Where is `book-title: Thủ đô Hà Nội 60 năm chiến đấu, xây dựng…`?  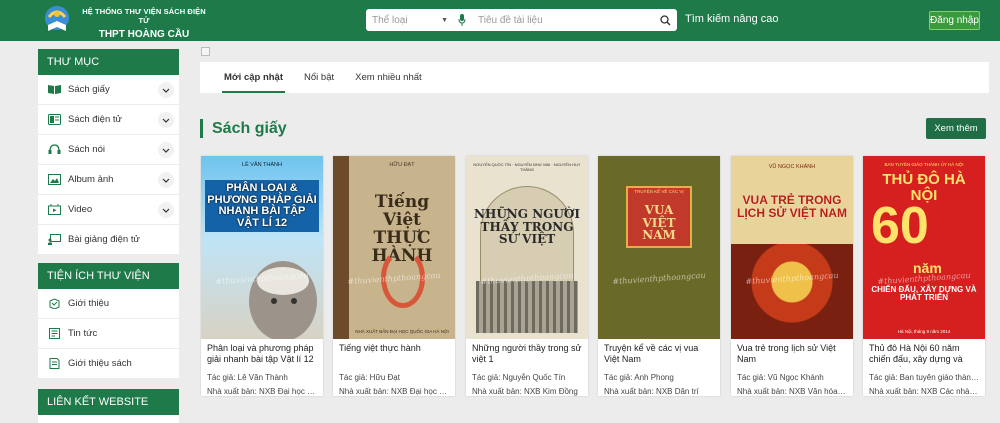 book-title: Thủ đô Hà Nội 60 năm chiến đấu, xây dựng… is located at coordinates (924, 355).